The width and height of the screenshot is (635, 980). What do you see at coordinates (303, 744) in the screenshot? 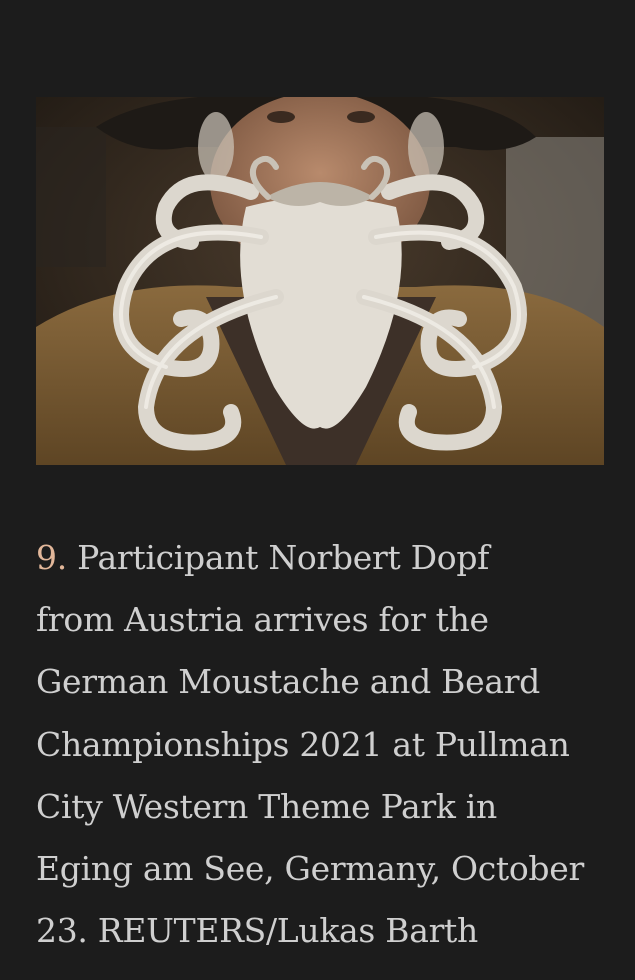
I see `caption-line-4: Championships 2021 at Pullman` at bounding box center [303, 744].